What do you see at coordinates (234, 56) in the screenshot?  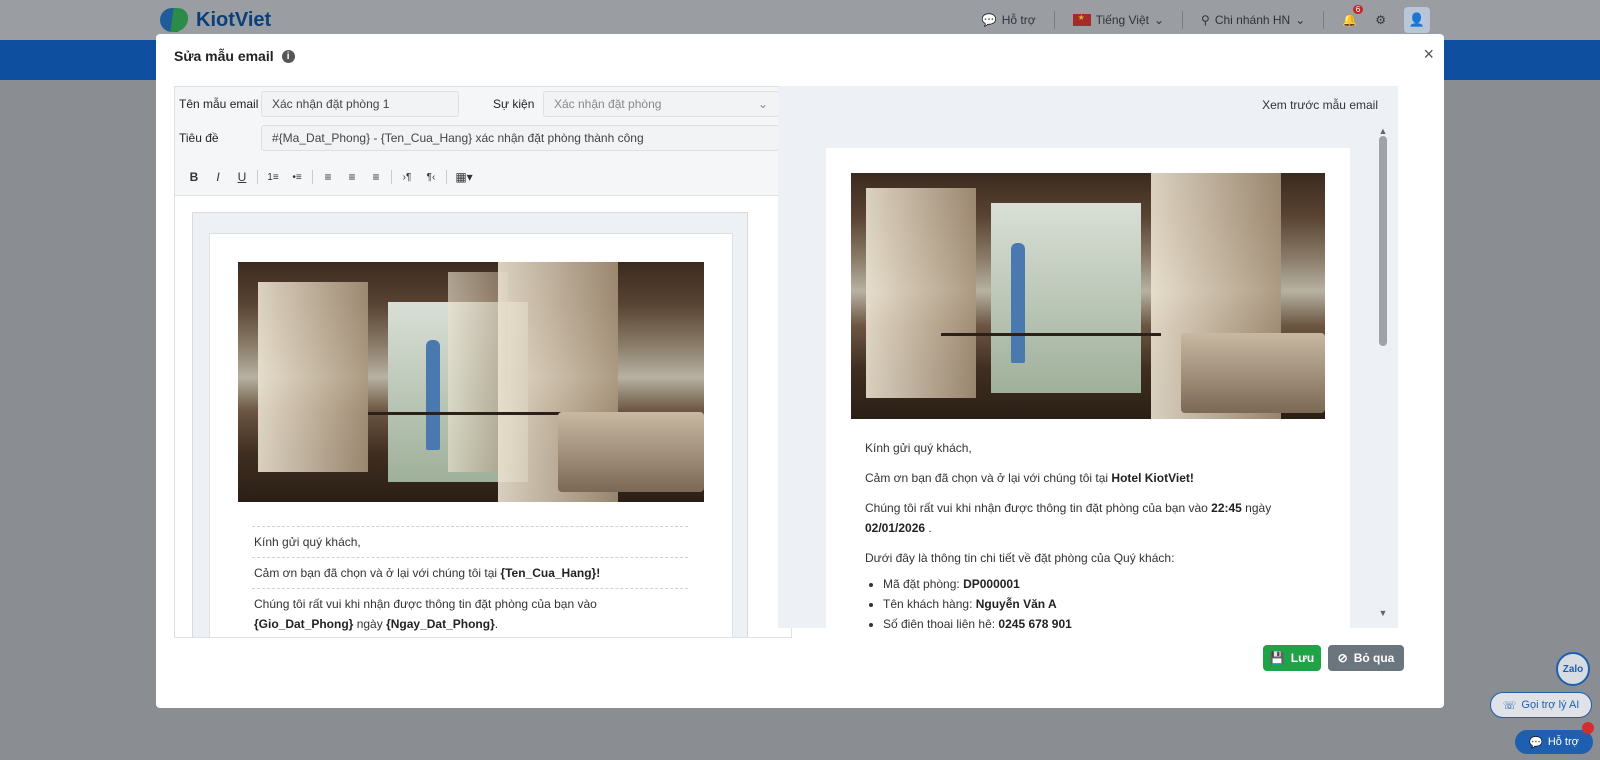 I see `dialog-header: Sửa mẫu email i` at bounding box center [234, 56].